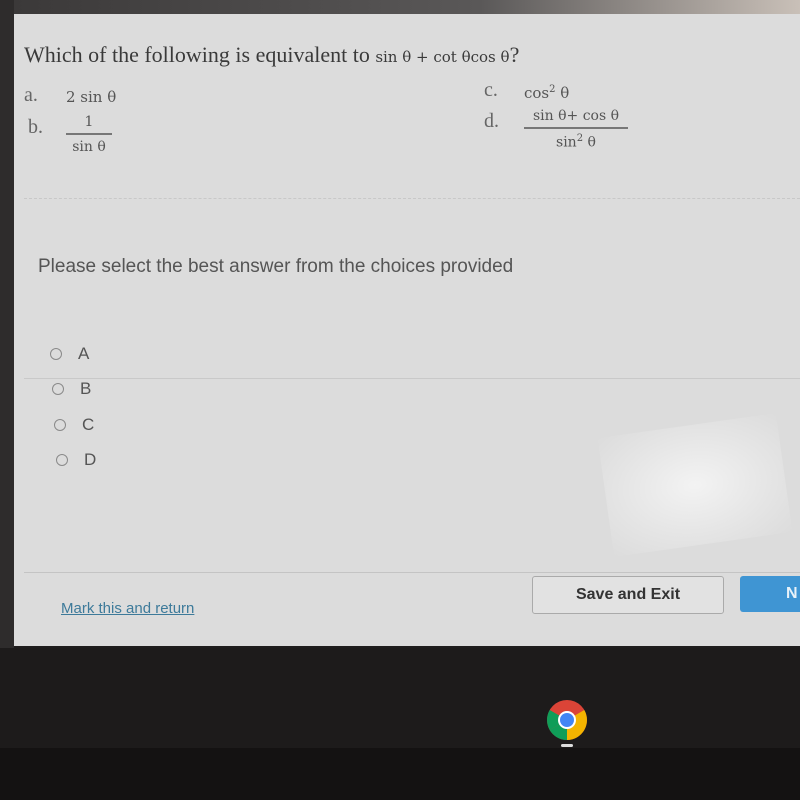 The width and height of the screenshot is (800, 800). I want to click on question-stem: Which of the following is equivalent to, so click(197, 54).